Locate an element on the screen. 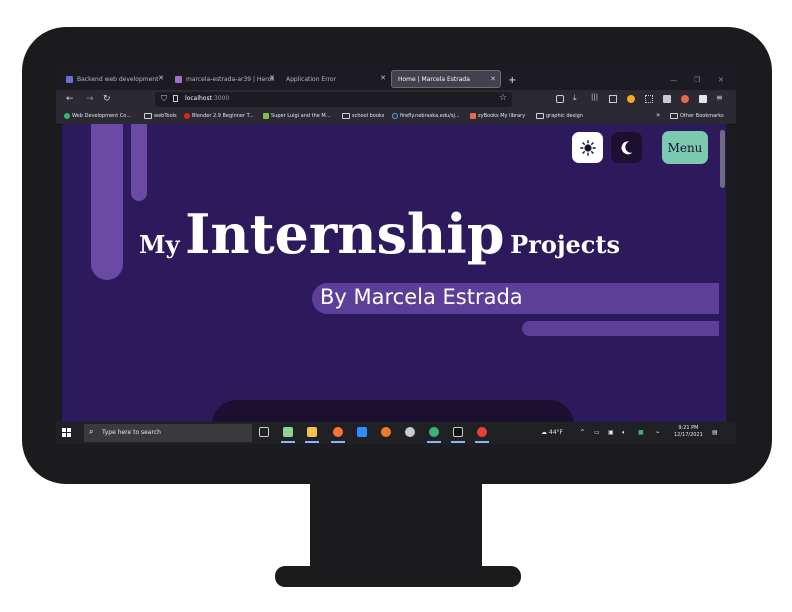 The width and height of the screenshot is (792, 612). task-view-icon is located at coordinates (264, 432).